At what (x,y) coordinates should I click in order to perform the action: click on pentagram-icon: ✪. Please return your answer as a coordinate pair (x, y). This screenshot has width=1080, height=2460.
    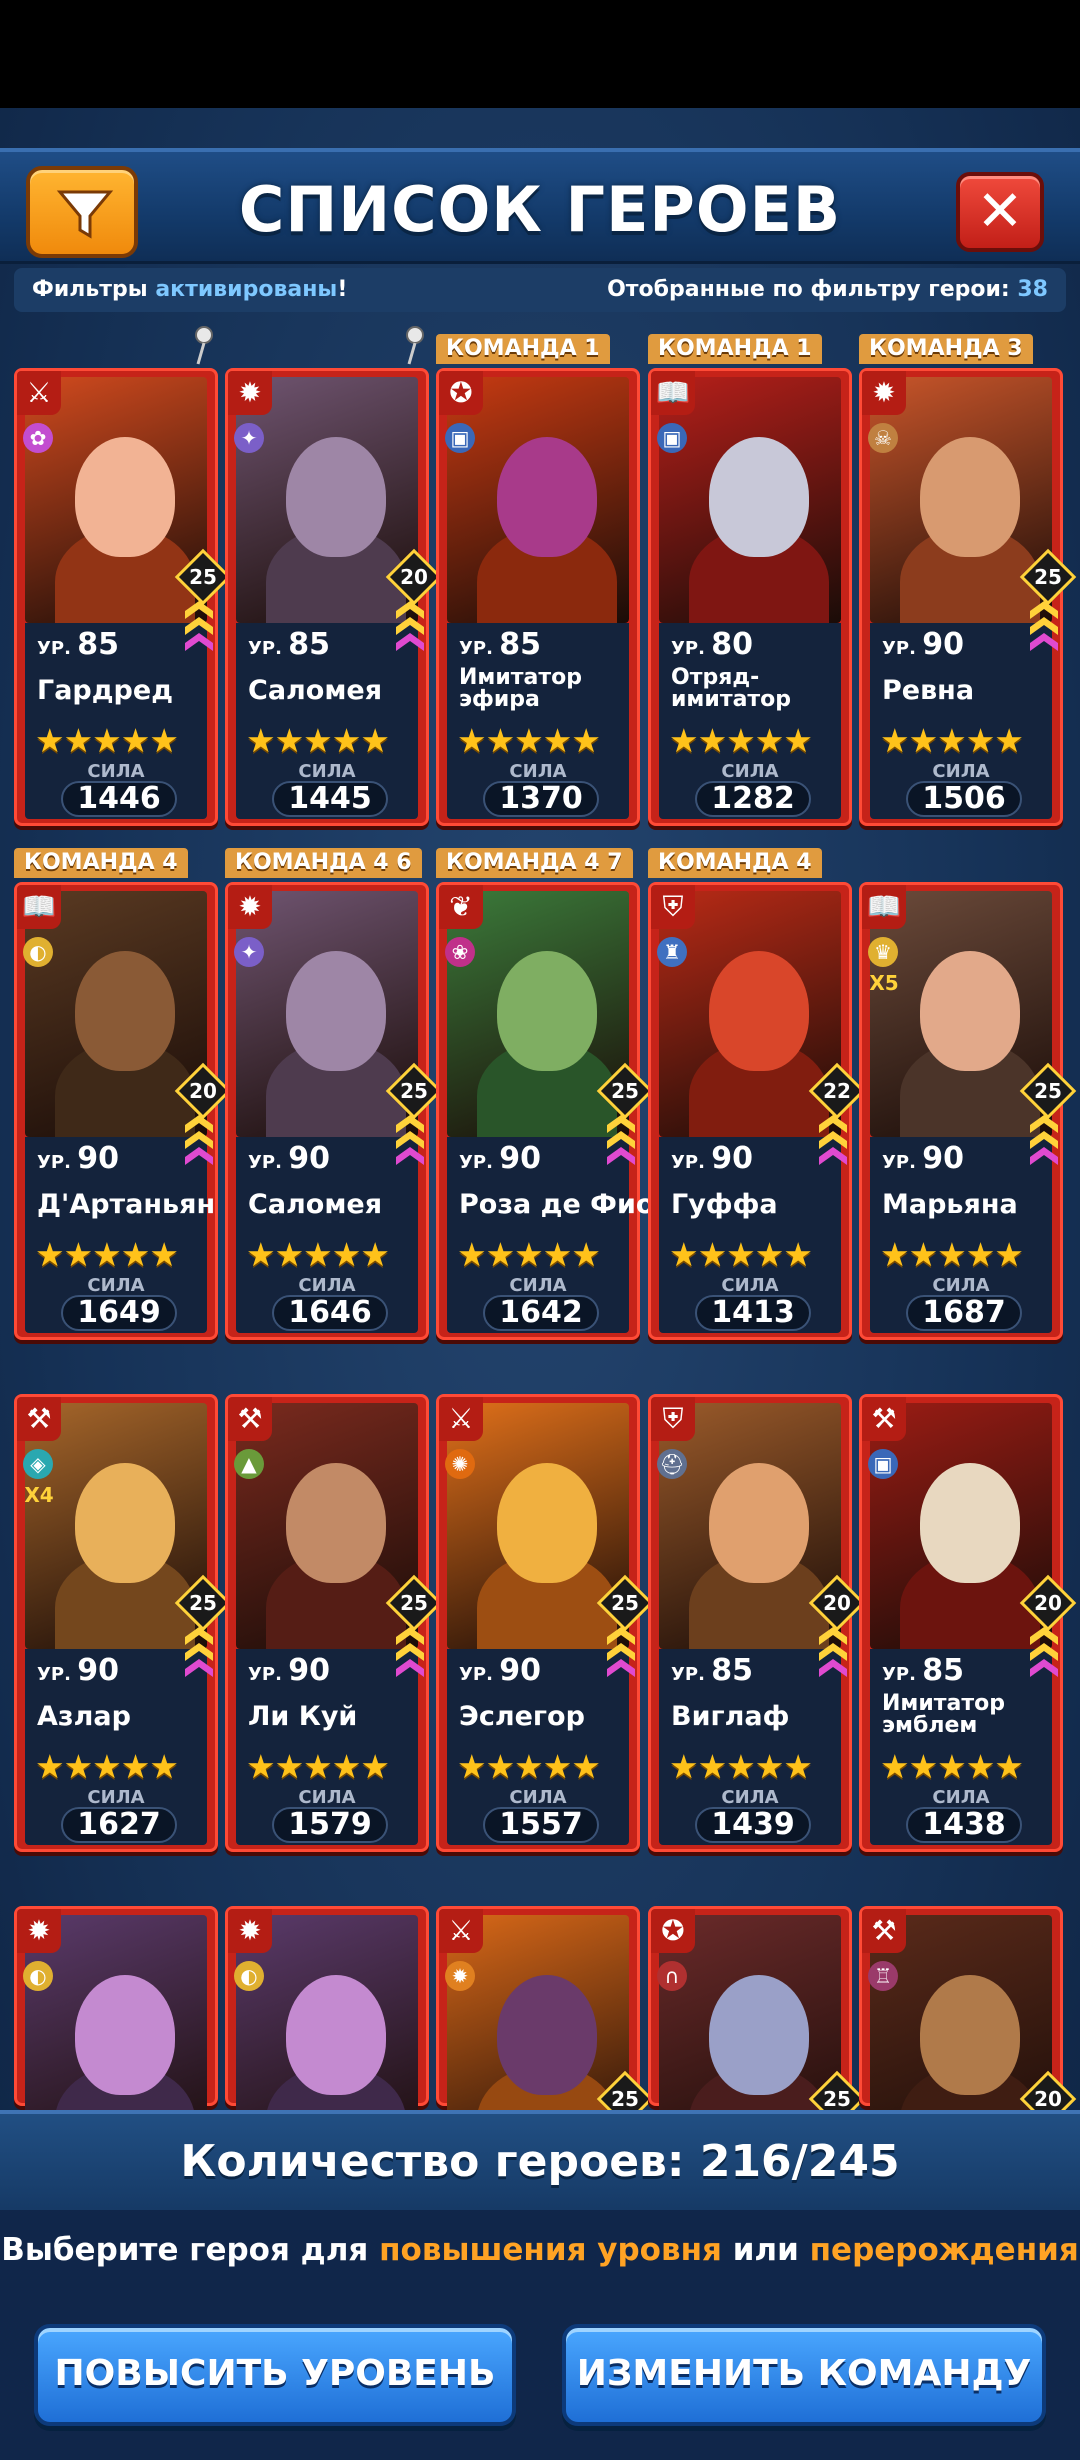
    Looking at the image, I should click on (461, 393).